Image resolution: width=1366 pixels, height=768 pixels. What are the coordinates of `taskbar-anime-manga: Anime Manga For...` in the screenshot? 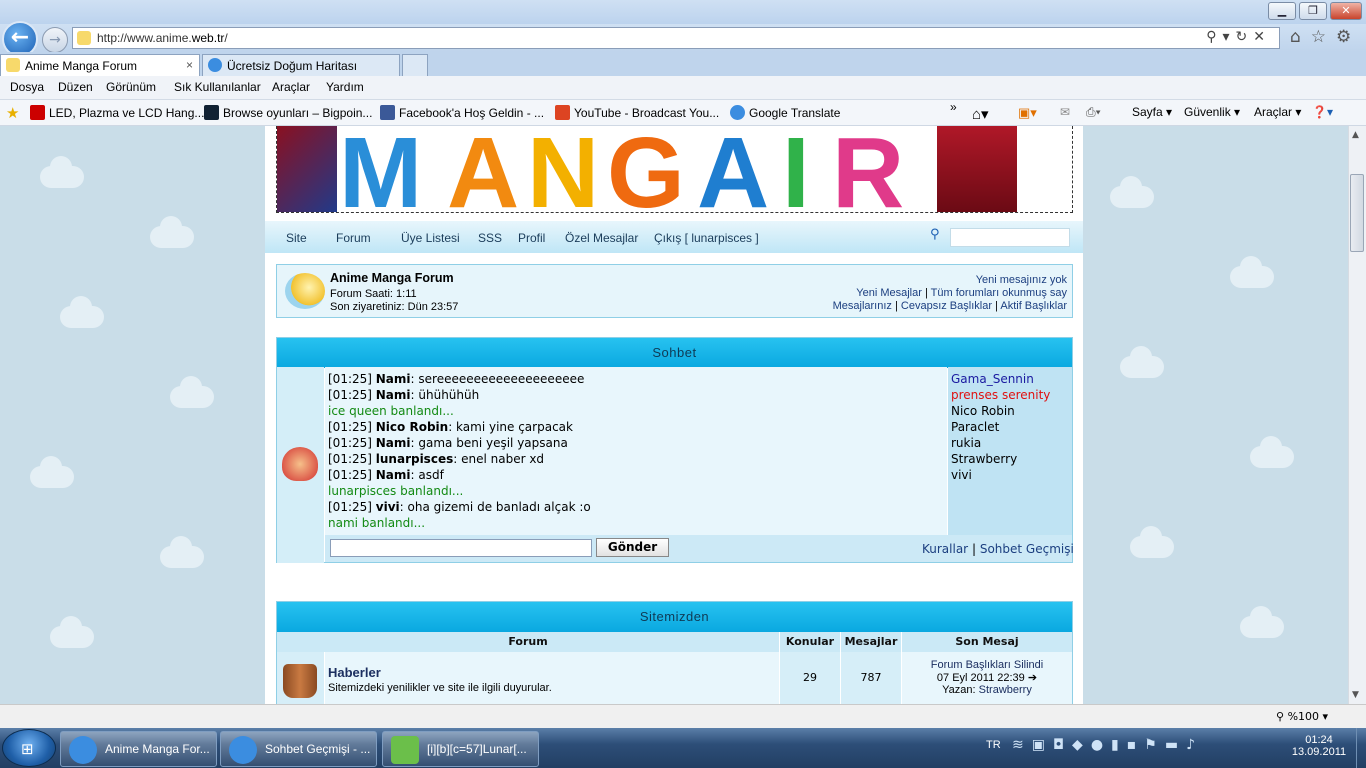 It's located at (138, 749).